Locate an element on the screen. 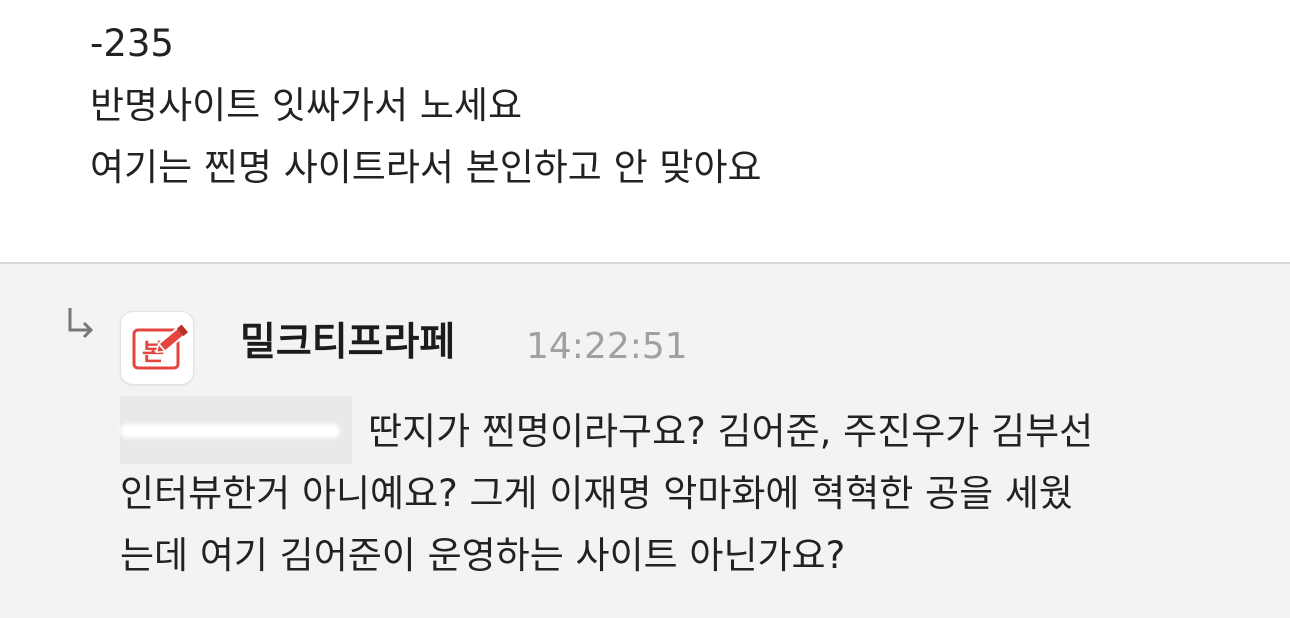 The image size is (1290, 618). redacted-mention is located at coordinates (236, 430).